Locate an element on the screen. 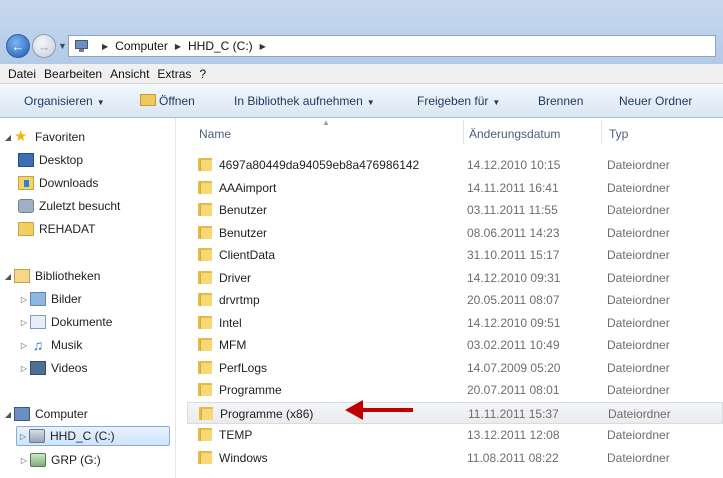 This screenshot has height=478, width=723. column-header-type: Typ is located at coordinates (618, 134).